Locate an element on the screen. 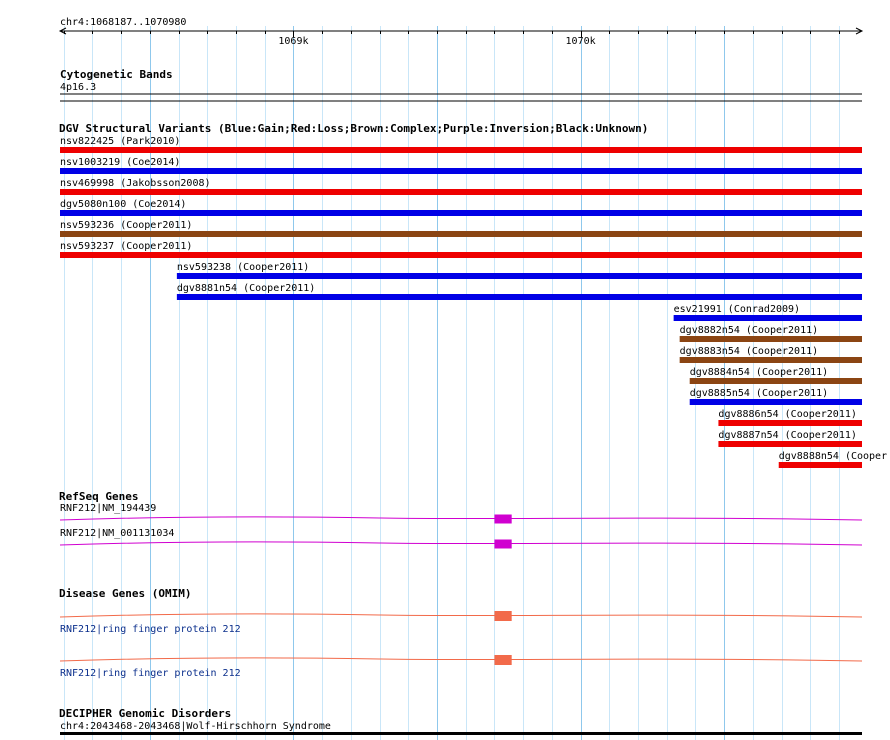  refseq-gene-label: RNF212|NM_194439 is located at coordinates (108, 508).